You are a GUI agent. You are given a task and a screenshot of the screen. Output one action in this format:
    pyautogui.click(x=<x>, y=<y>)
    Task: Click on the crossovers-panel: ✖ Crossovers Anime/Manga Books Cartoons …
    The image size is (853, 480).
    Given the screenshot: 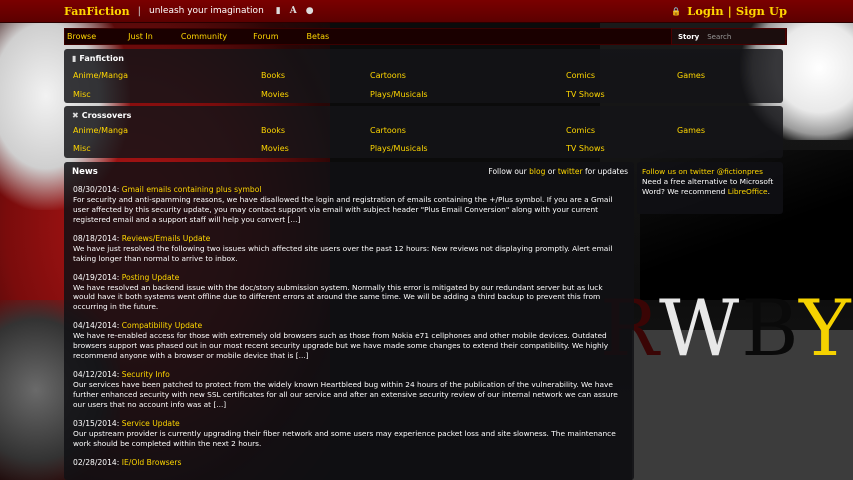 What is the action you would take?
    pyautogui.click(x=423, y=132)
    